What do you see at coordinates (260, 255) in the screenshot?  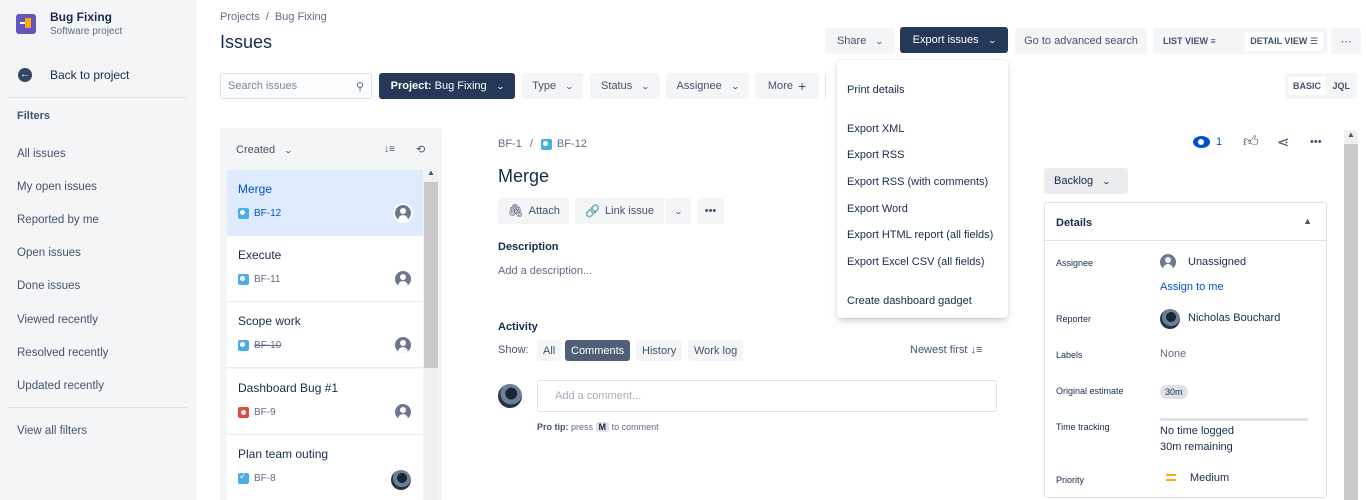 I see `issue-list-item-title: Execute` at bounding box center [260, 255].